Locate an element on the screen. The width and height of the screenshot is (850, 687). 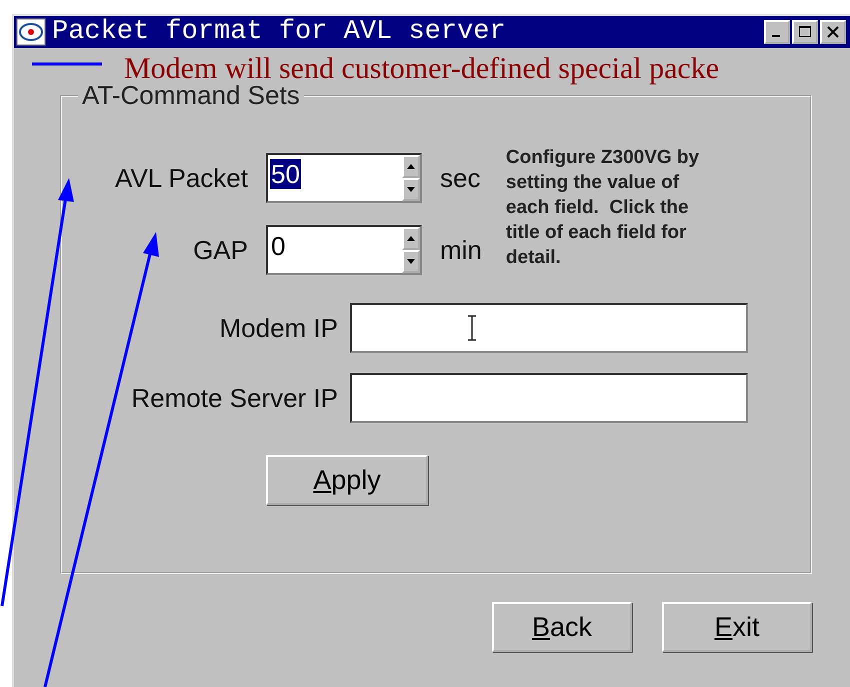
maximize-icon is located at coordinates (805, 32).